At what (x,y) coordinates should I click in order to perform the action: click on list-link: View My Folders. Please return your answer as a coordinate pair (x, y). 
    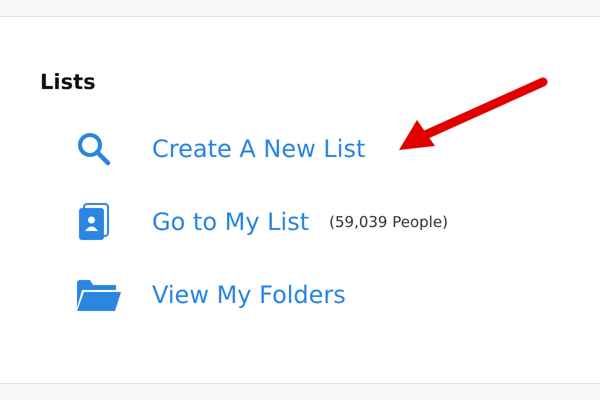
    Looking at the image, I should click on (249, 295).